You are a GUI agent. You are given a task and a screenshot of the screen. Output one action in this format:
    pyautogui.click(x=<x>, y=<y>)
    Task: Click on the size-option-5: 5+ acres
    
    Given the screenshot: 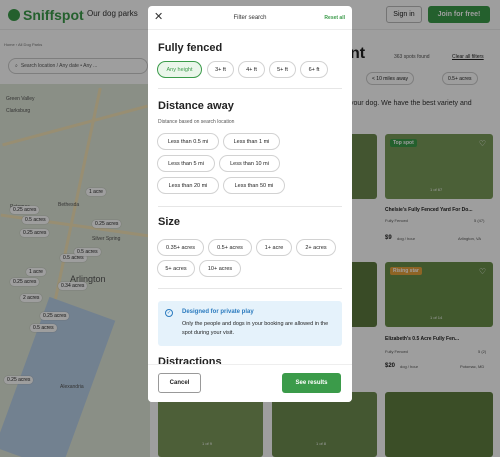 What is the action you would take?
    pyautogui.click(x=176, y=268)
    